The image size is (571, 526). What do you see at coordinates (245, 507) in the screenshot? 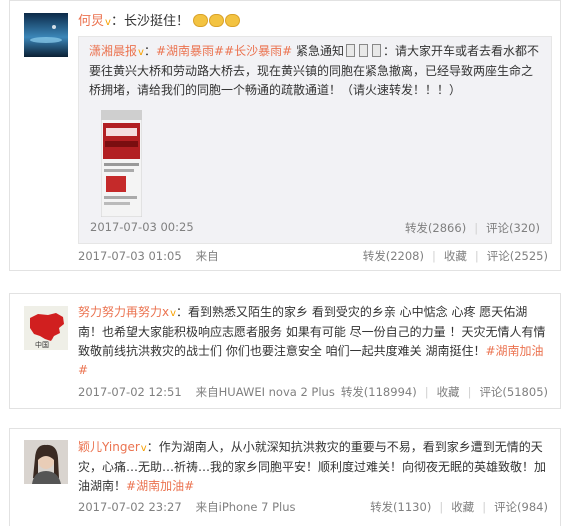
I see `post-source: 来自iPhone 7 Plus` at bounding box center [245, 507].